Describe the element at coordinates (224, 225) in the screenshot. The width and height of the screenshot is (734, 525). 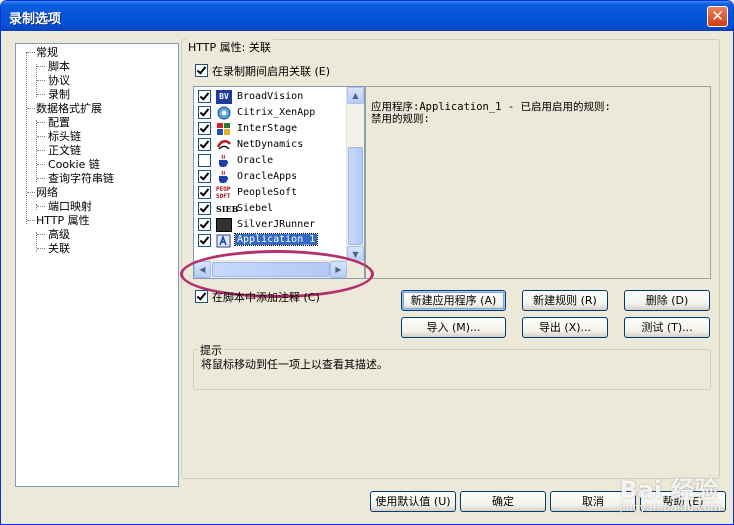
I see `silverjrunner-icon` at that location.